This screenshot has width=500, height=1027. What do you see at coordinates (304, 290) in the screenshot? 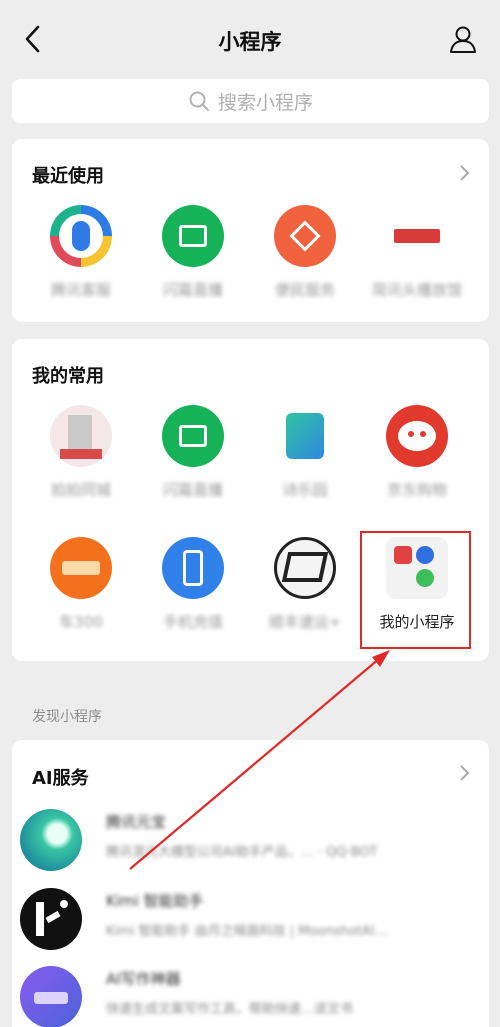
I see `recent-app-3-label: 便民服务` at bounding box center [304, 290].